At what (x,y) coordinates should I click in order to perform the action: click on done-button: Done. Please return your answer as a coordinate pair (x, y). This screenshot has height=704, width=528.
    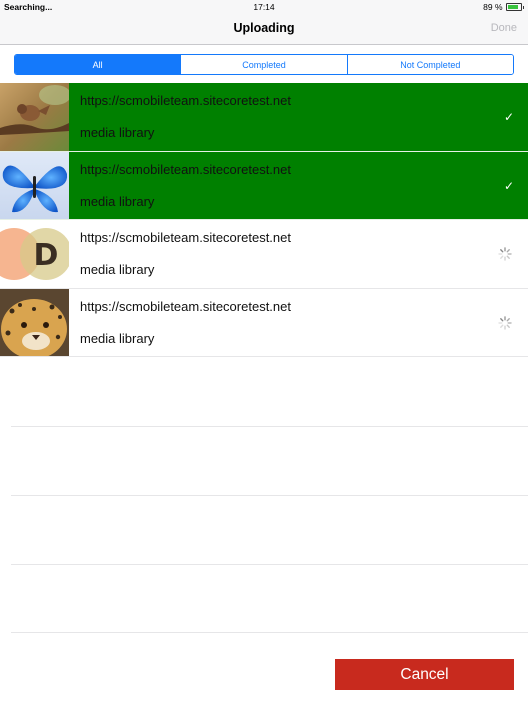
    Looking at the image, I should click on (504, 28).